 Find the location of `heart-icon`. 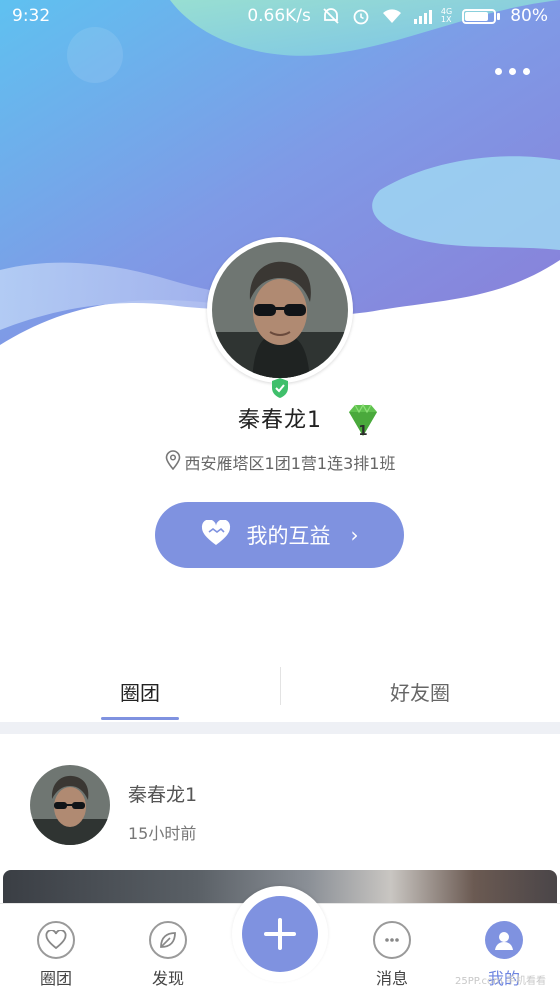

heart-icon is located at coordinates (56, 940).